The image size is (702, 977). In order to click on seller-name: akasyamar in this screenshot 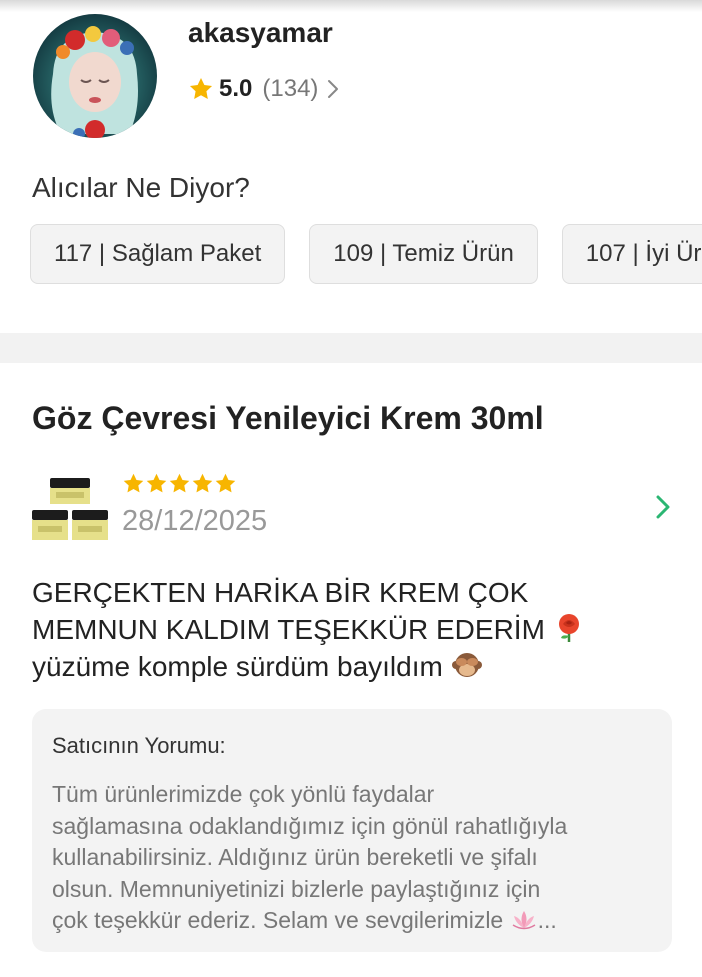, I will do `click(260, 33)`.